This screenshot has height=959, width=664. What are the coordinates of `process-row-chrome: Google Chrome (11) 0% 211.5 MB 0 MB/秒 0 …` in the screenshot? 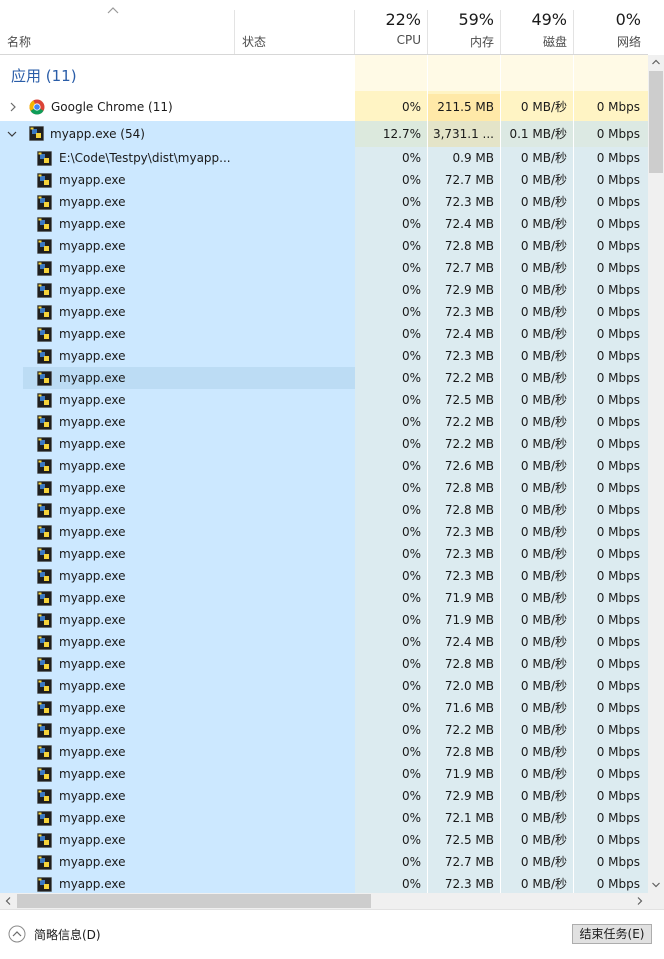 It's located at (324, 107).